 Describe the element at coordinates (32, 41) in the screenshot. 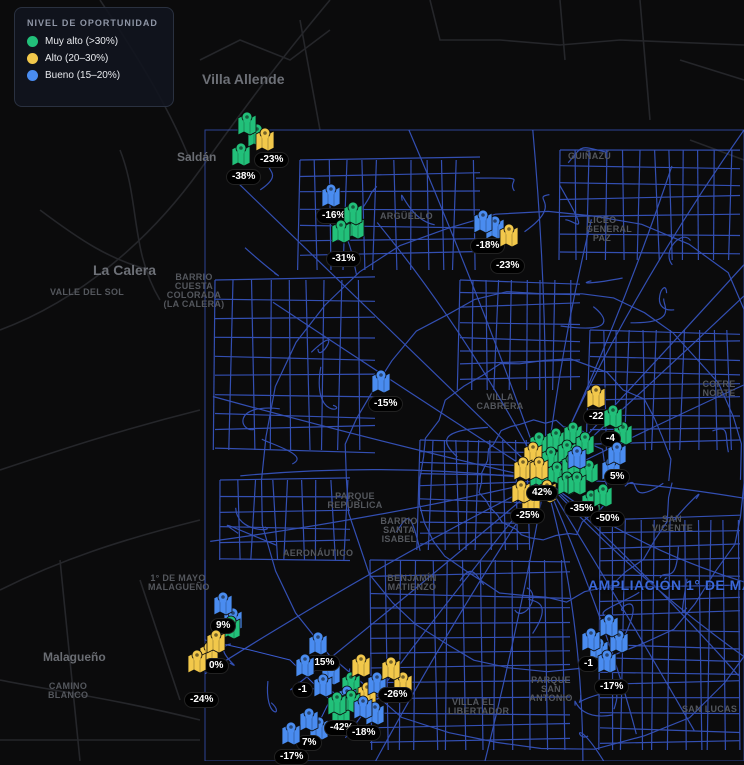

I see `legend-dot-green` at that location.